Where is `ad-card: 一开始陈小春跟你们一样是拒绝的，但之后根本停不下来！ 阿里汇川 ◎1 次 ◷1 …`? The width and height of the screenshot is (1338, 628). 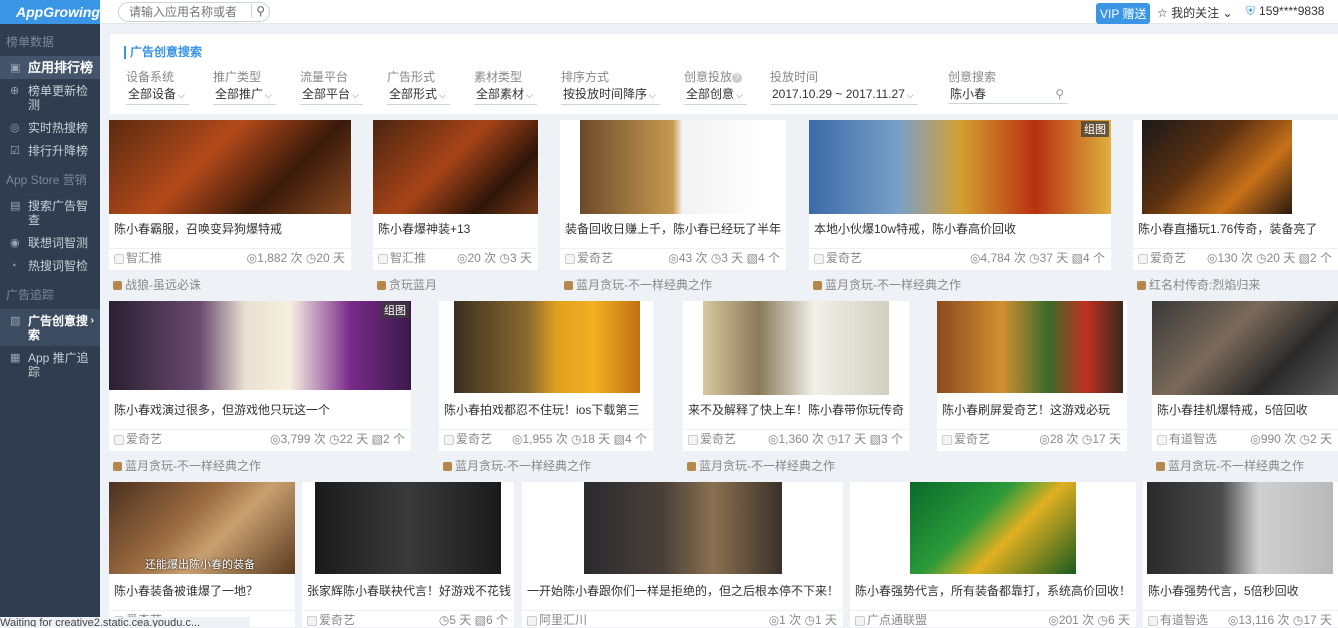
ad-card: 一开始陈小春跟你们一样是拒绝的，但之后根本停不下来！ 阿里汇川 ◎1 次 ◷1 … is located at coordinates (682, 554).